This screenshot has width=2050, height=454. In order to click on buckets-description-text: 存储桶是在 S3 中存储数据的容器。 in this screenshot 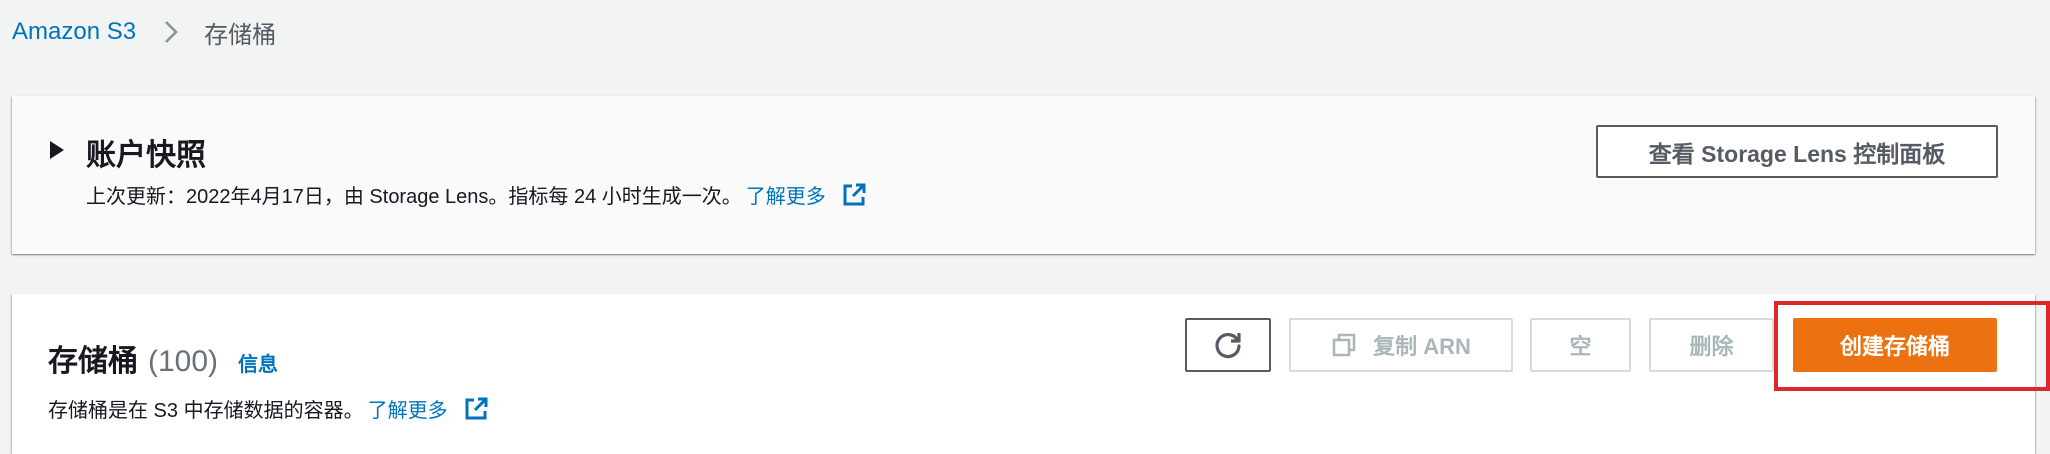, I will do `click(206, 411)`.